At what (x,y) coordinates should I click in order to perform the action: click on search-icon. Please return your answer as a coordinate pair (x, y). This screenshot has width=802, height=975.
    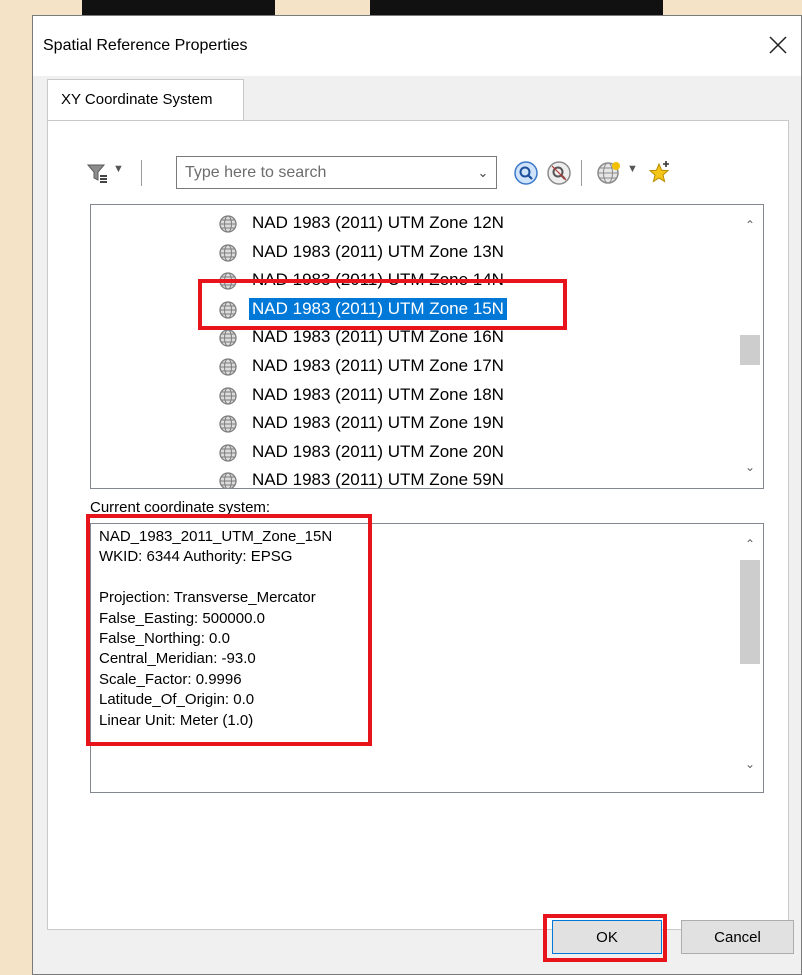
    Looking at the image, I should click on (526, 173).